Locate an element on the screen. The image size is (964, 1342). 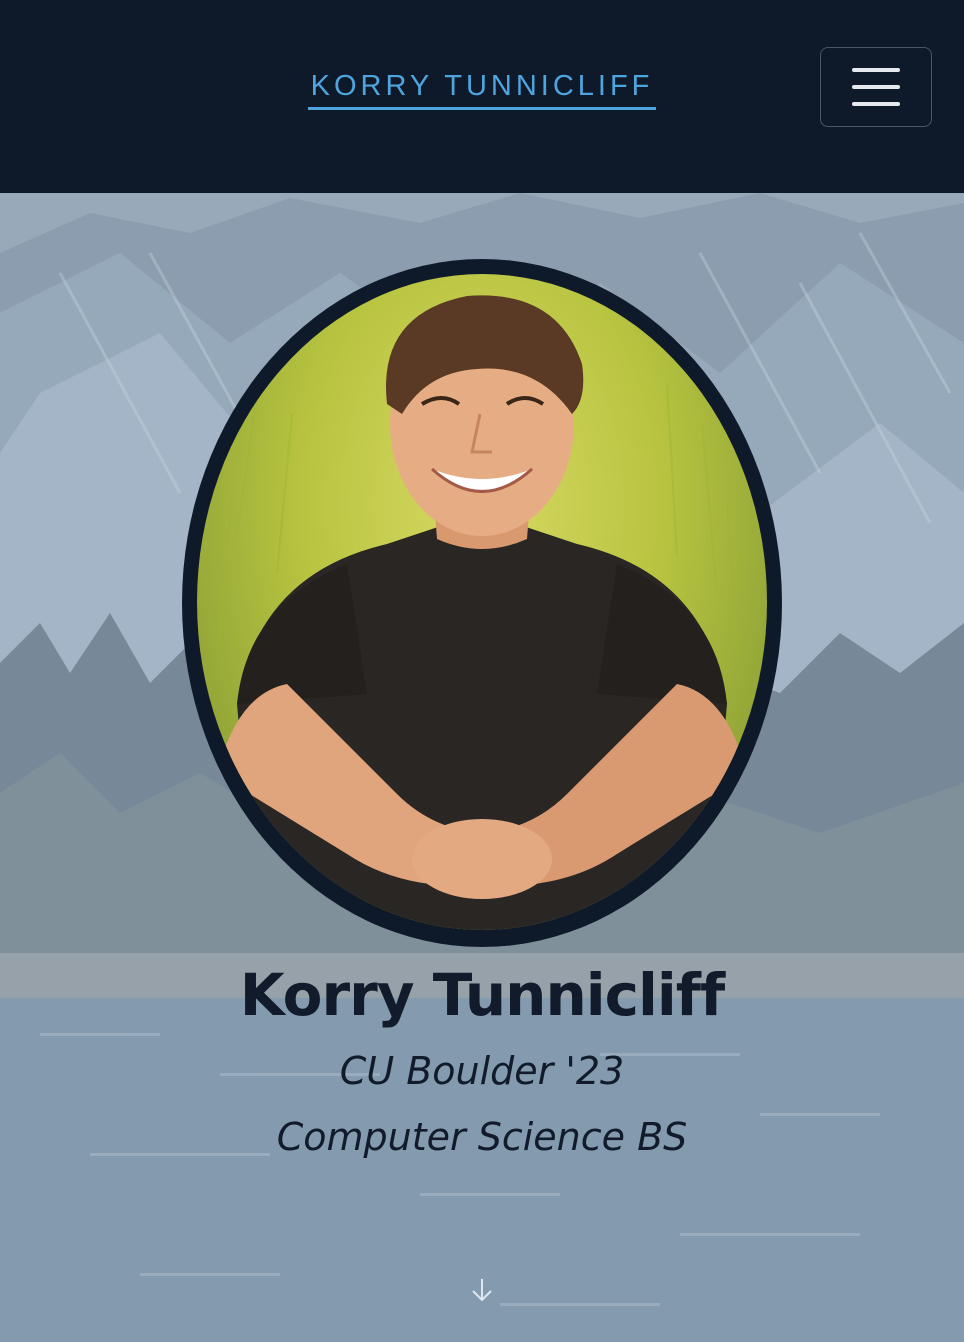
navbar: KORRY TUNNICLIFF is located at coordinates (482, 96).